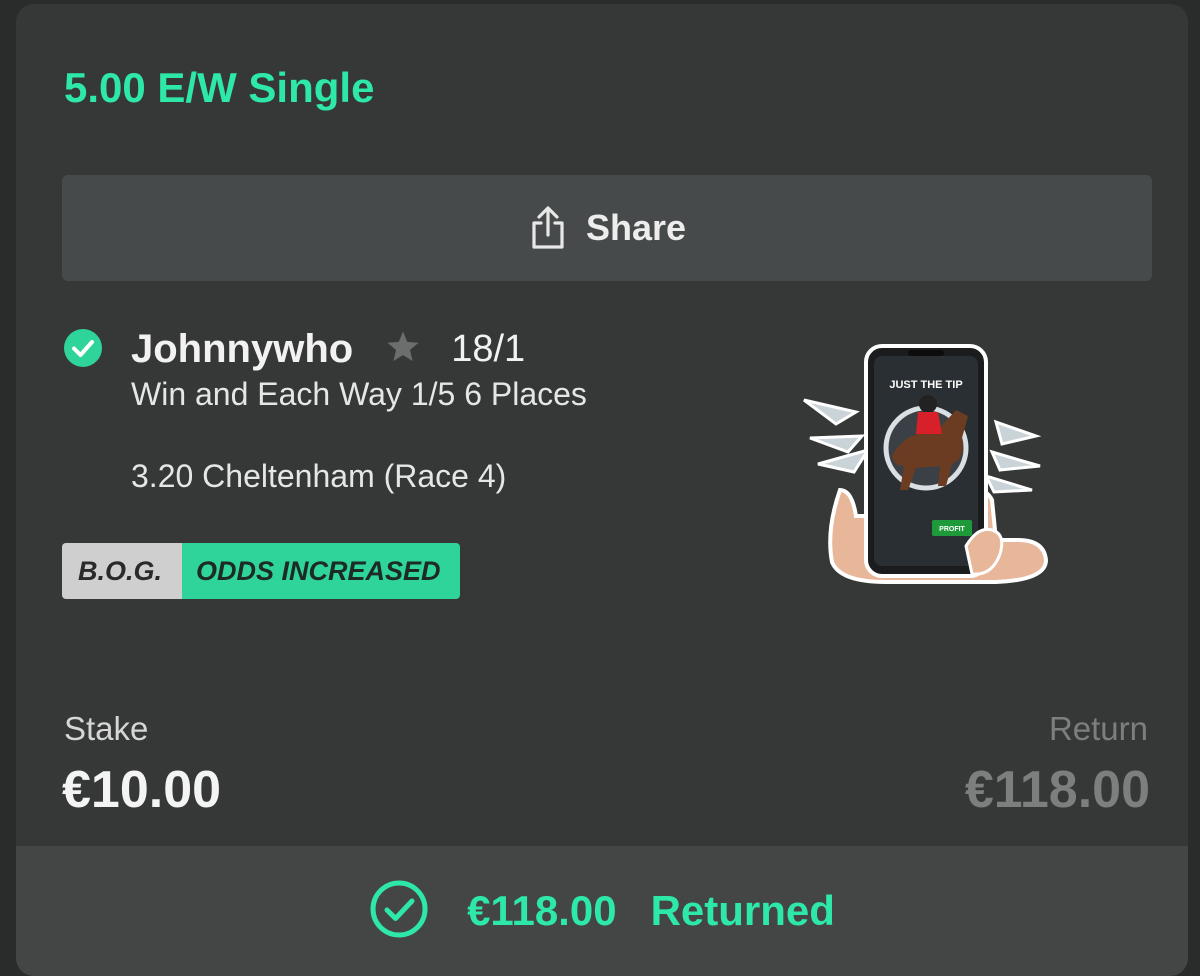  I want to click on odds-increased-badge: ODDS INCREASED, so click(321, 571).